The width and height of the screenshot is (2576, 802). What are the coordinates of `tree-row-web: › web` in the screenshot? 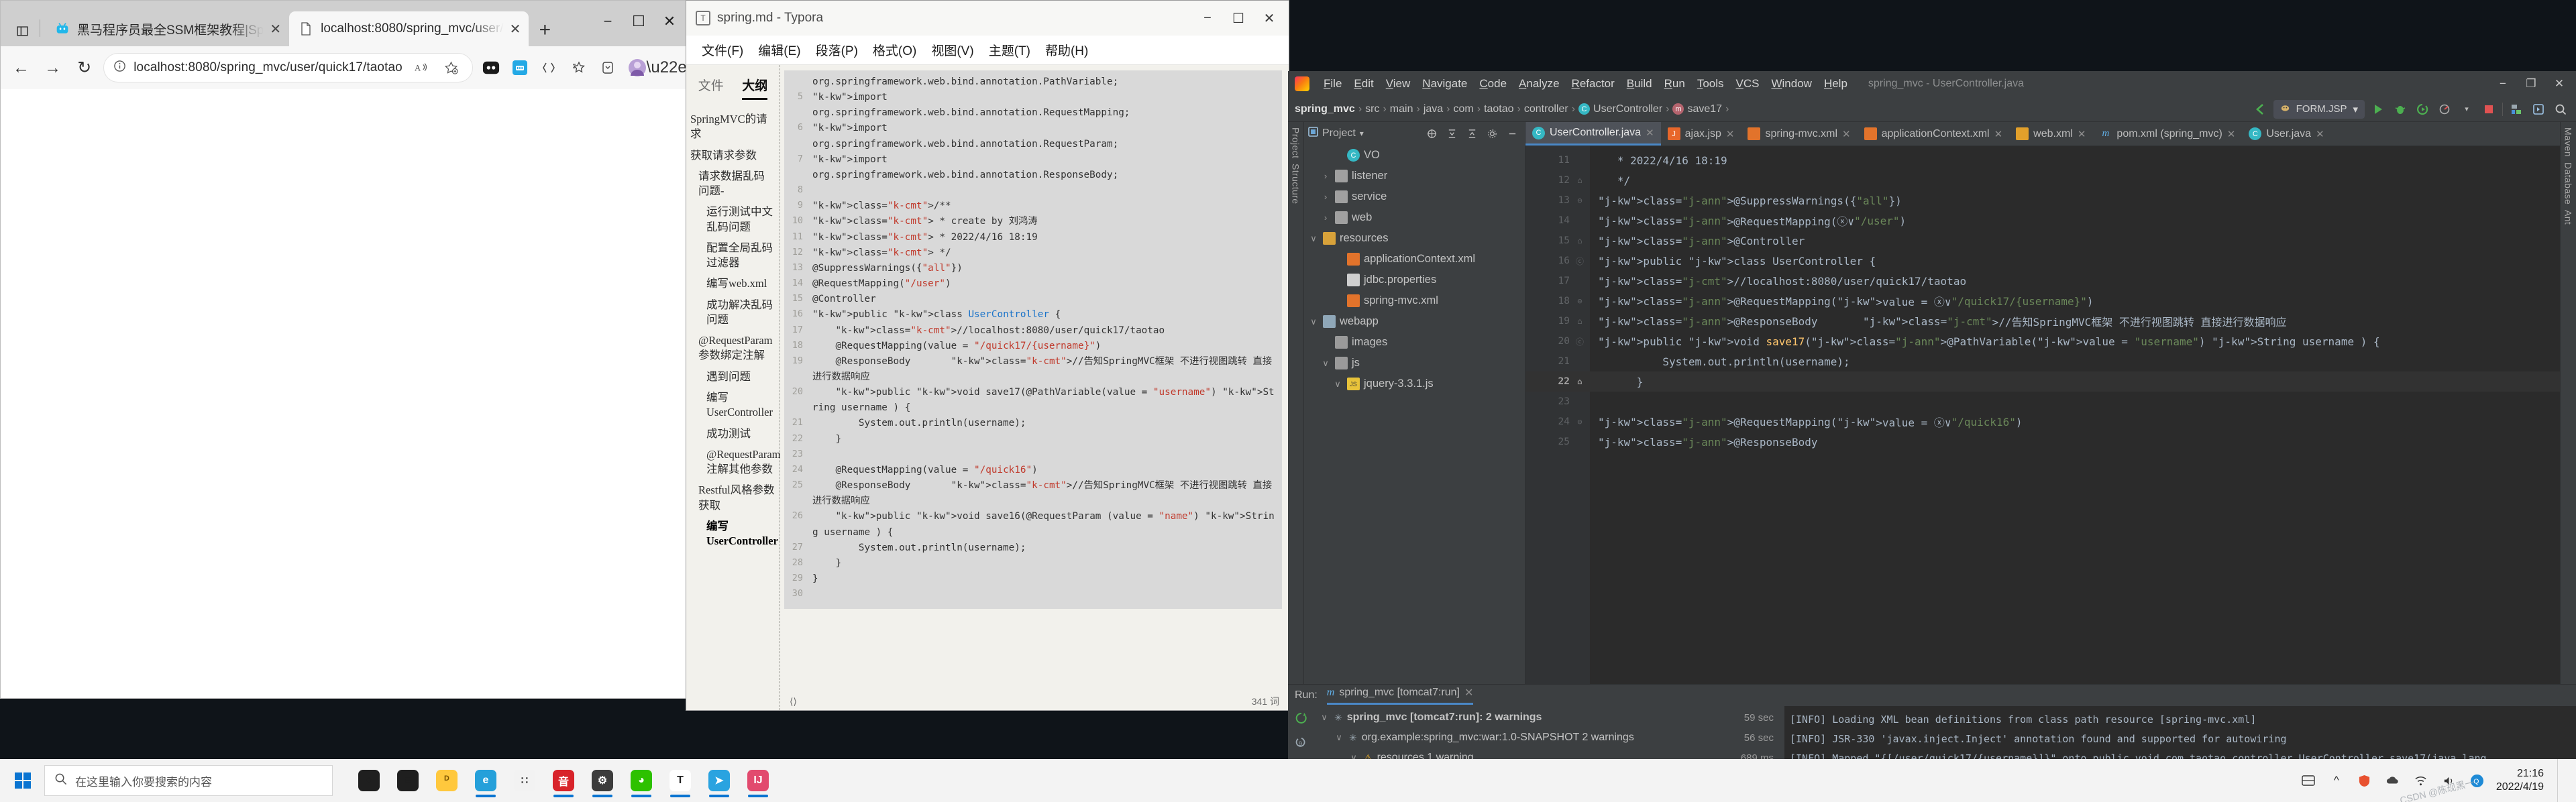 It's located at (1414, 217).